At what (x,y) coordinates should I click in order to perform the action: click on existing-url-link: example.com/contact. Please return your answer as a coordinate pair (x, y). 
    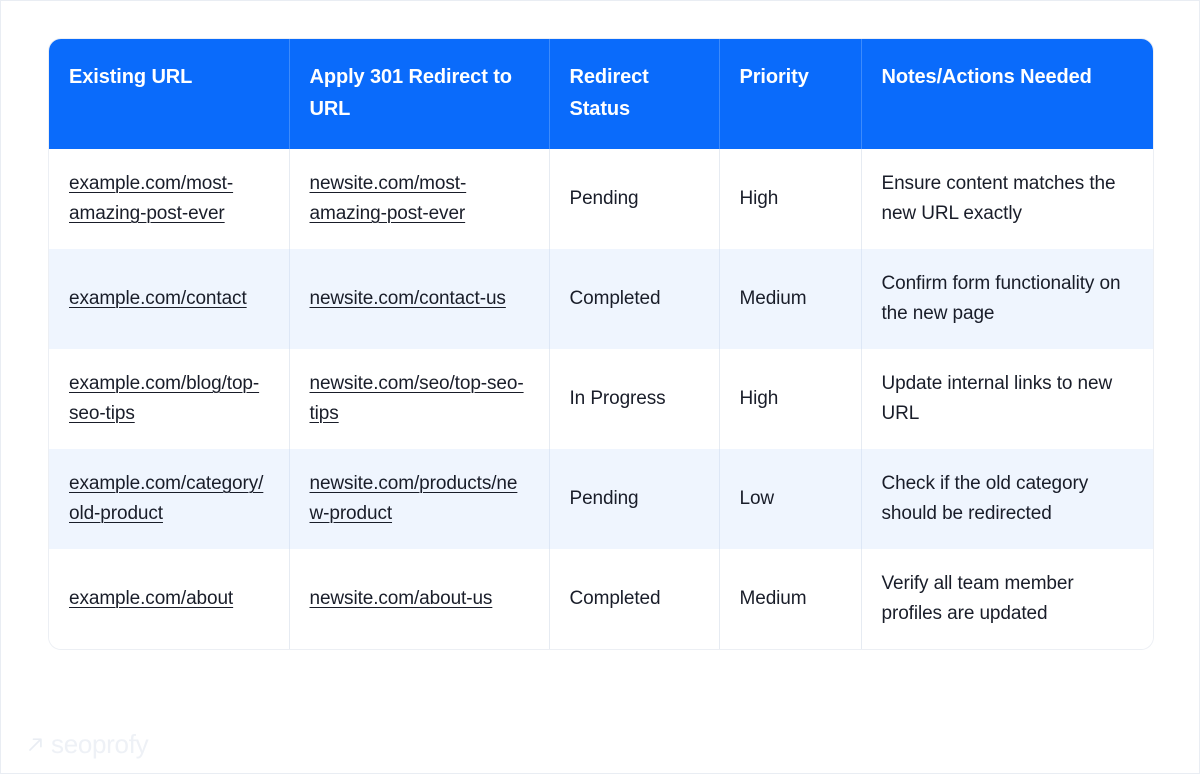
    Looking at the image, I should click on (158, 298).